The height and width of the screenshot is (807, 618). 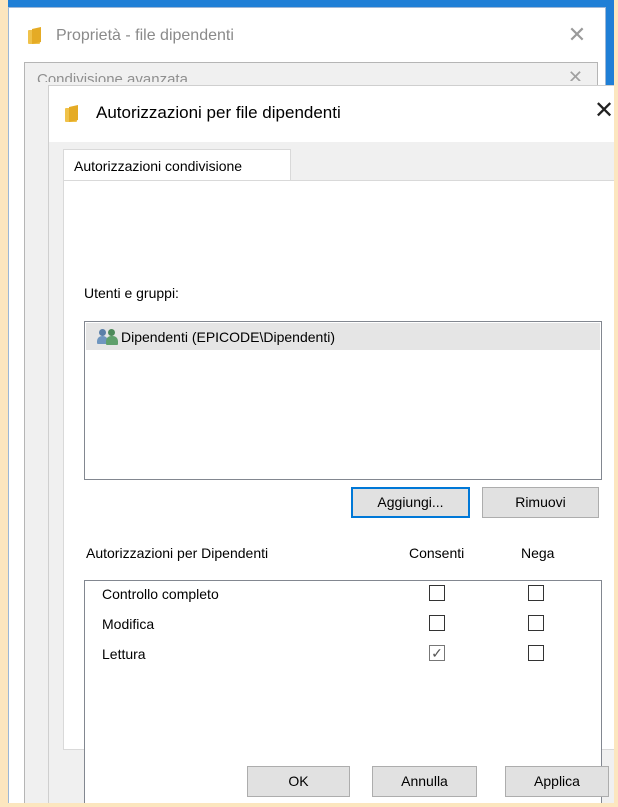 I want to click on properties-titlebar: Proprietà - file dipendenti, so click(x=307, y=35).